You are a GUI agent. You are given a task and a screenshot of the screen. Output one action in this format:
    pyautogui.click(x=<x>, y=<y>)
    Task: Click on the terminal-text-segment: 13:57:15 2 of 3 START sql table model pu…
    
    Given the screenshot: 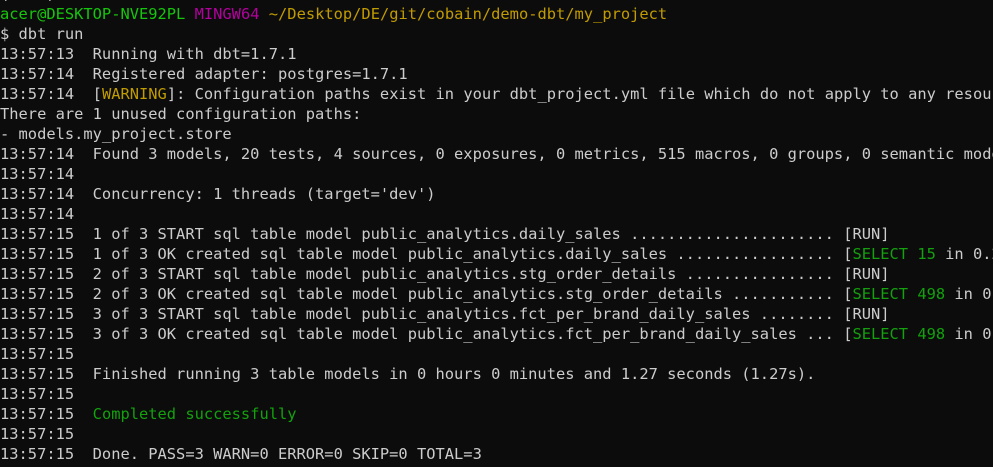 What is the action you would take?
    pyautogui.click(x=445, y=274)
    